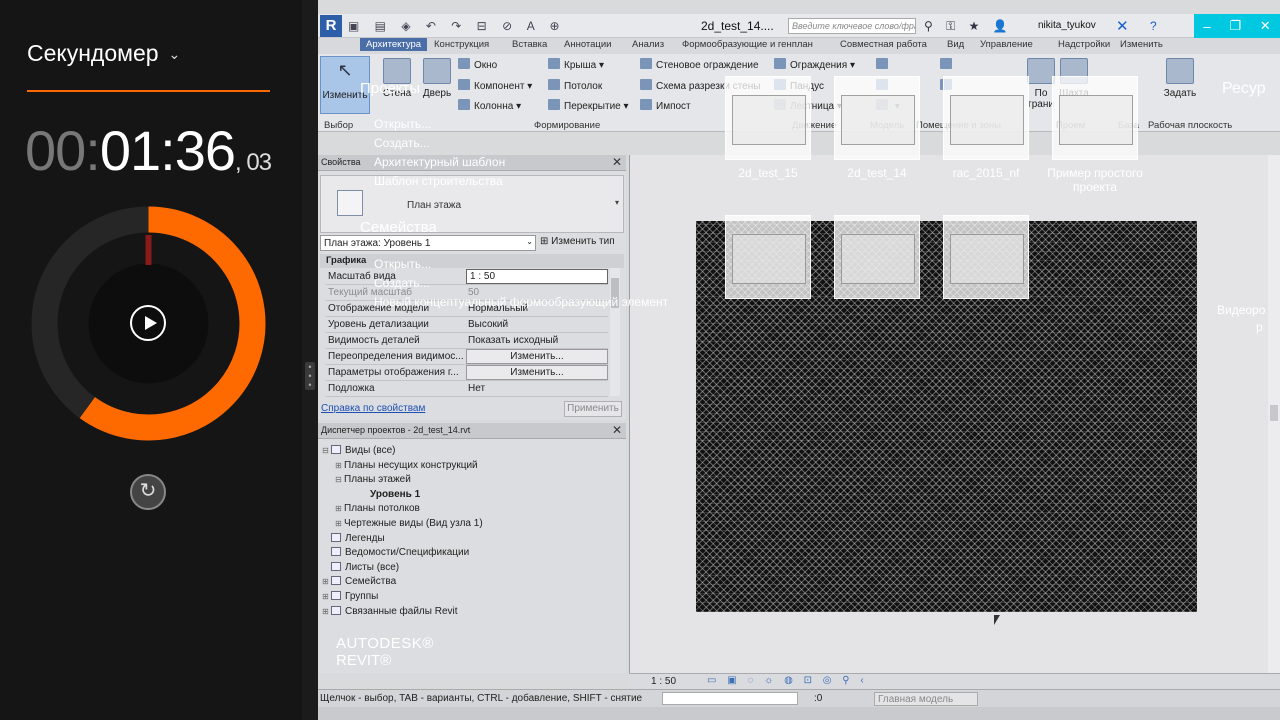 The height and width of the screenshot is (720, 1280). Describe the element at coordinates (1235, 26) in the screenshot. I see `maximize-icon: ❐` at that location.